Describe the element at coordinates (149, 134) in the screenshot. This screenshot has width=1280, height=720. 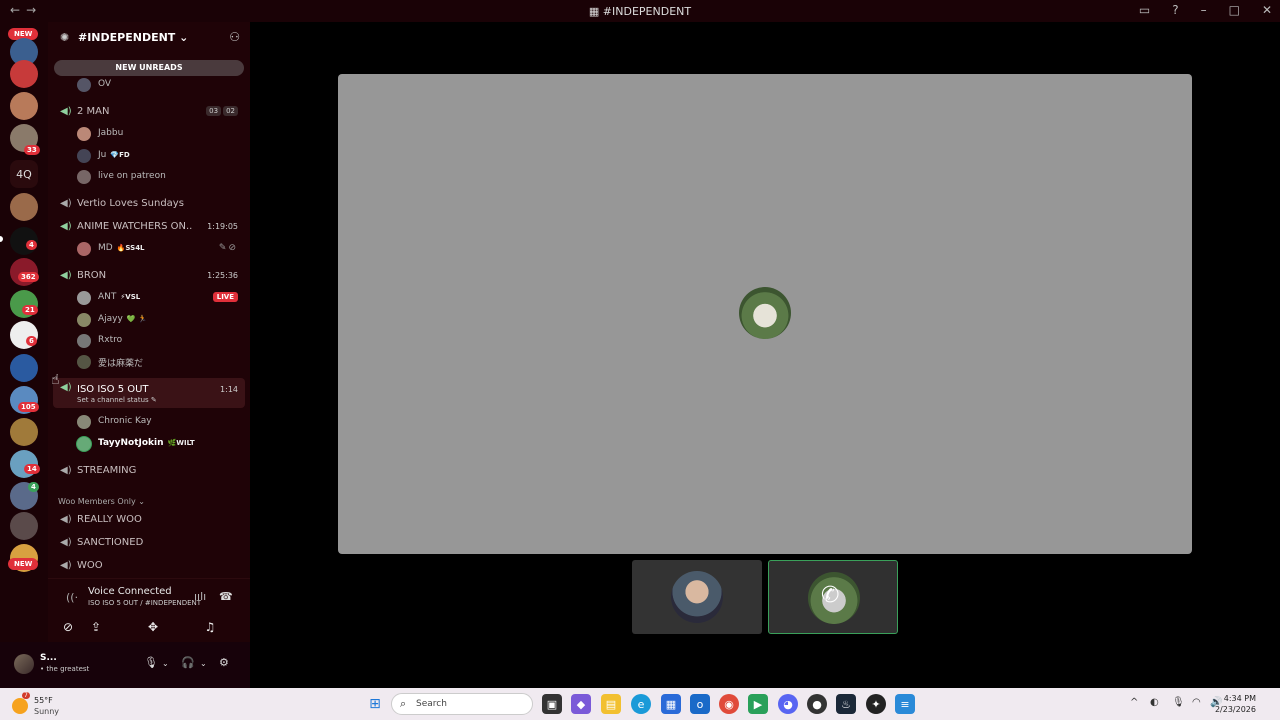
I see `voice-member-jabbu: Jabbu` at that location.